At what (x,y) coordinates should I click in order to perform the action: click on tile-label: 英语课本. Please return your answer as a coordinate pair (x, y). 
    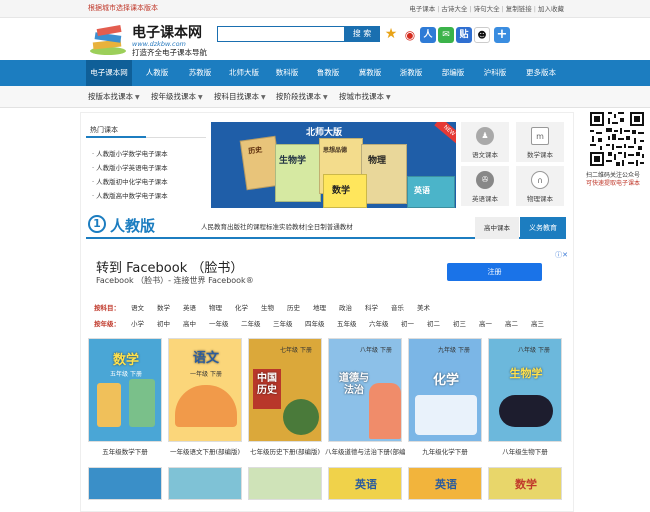
    Looking at the image, I should click on (485, 199).